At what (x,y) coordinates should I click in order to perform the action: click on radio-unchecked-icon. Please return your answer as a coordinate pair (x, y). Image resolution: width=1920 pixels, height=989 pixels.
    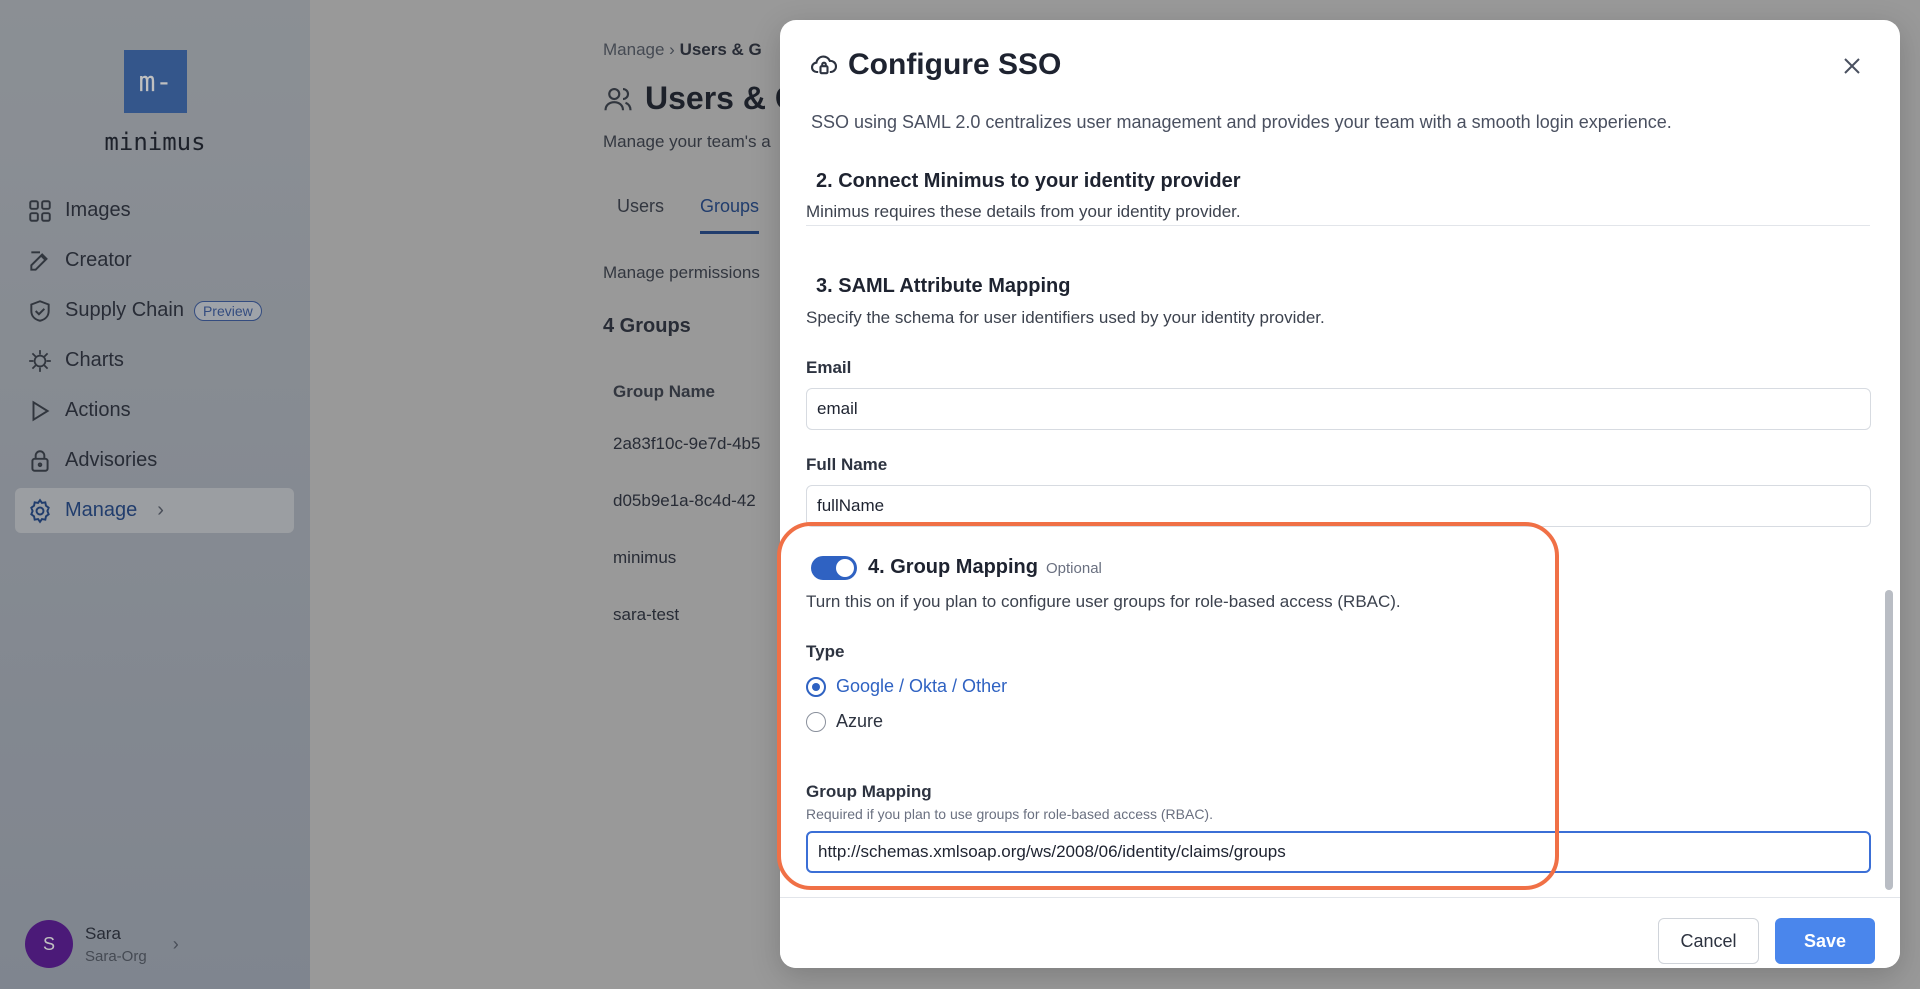
    Looking at the image, I should click on (816, 721).